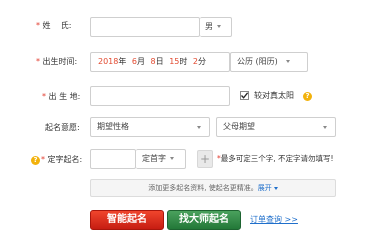 Image resolution: width=380 pixels, height=252 pixels. Describe the element at coordinates (160, 96) in the screenshot. I see `birth-place-input` at that location.